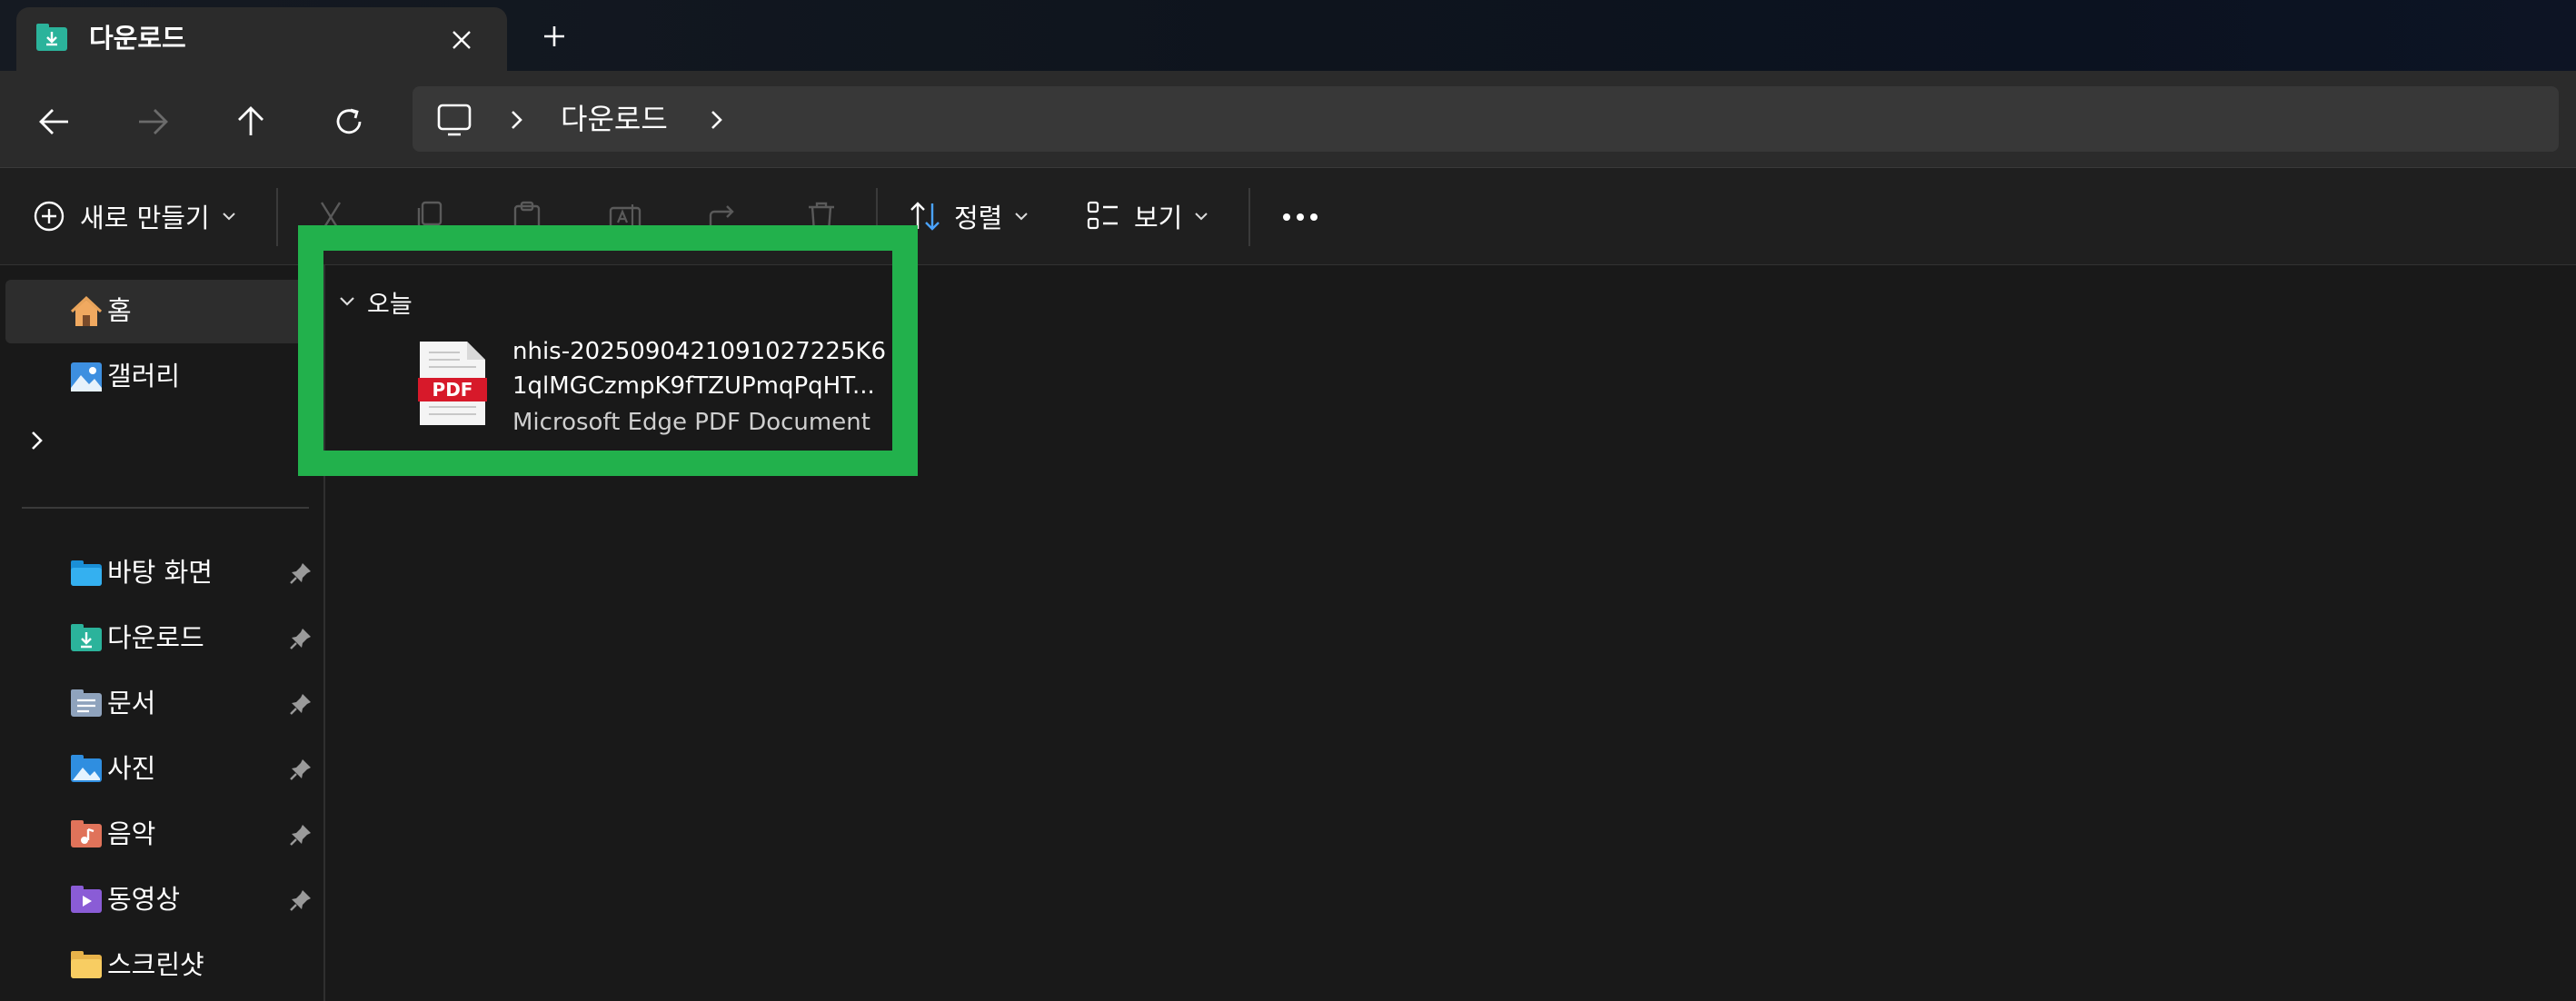 The image size is (2576, 1001). Describe the element at coordinates (86, 964) in the screenshot. I see `folder-icon` at that location.